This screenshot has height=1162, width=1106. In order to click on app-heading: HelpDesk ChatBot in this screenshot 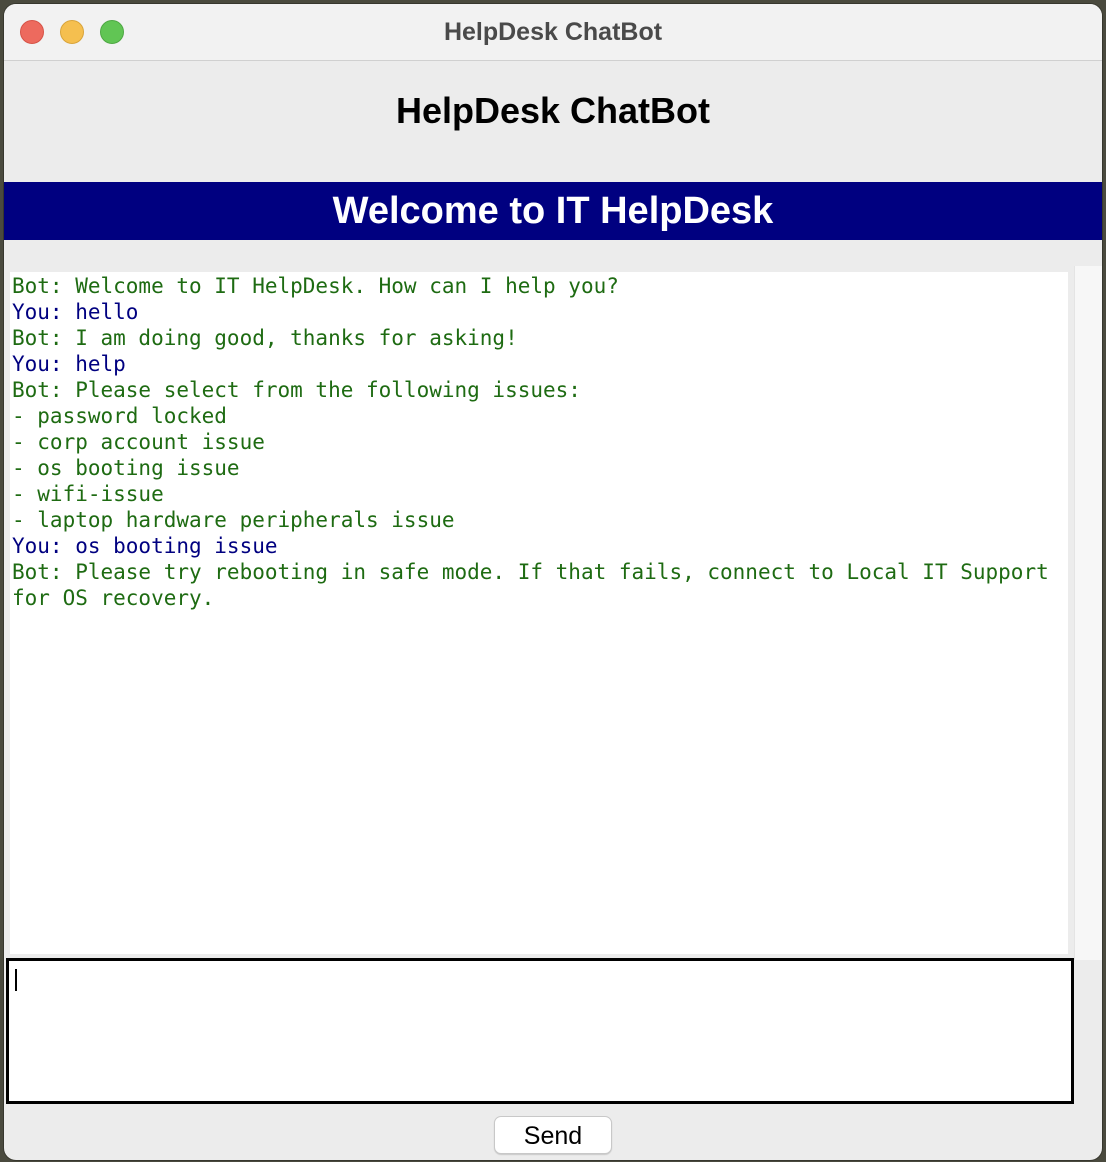, I will do `click(553, 110)`.